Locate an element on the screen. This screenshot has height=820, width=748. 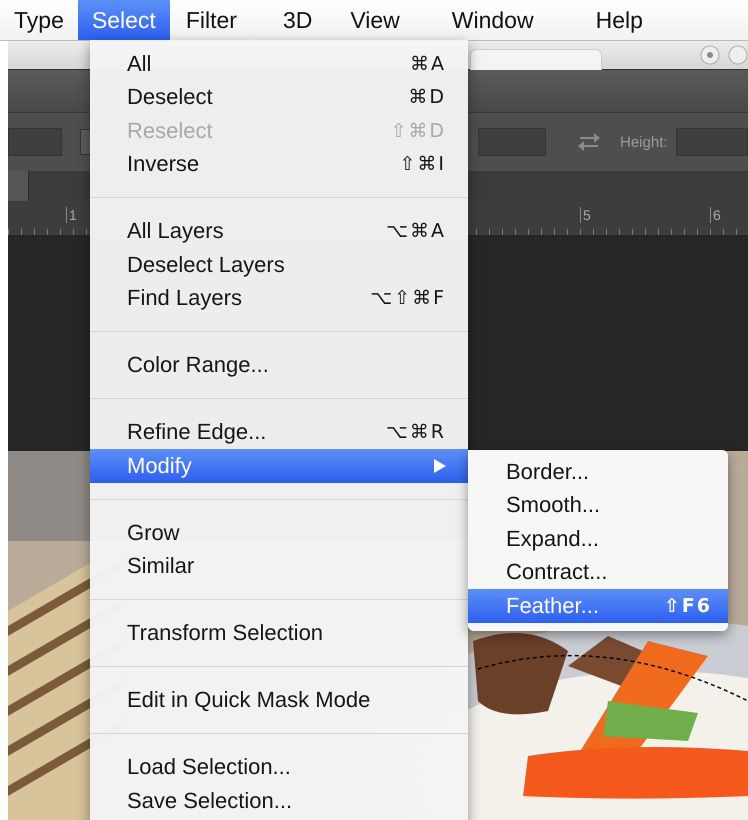
menu-item: Modify is located at coordinates (279, 465).